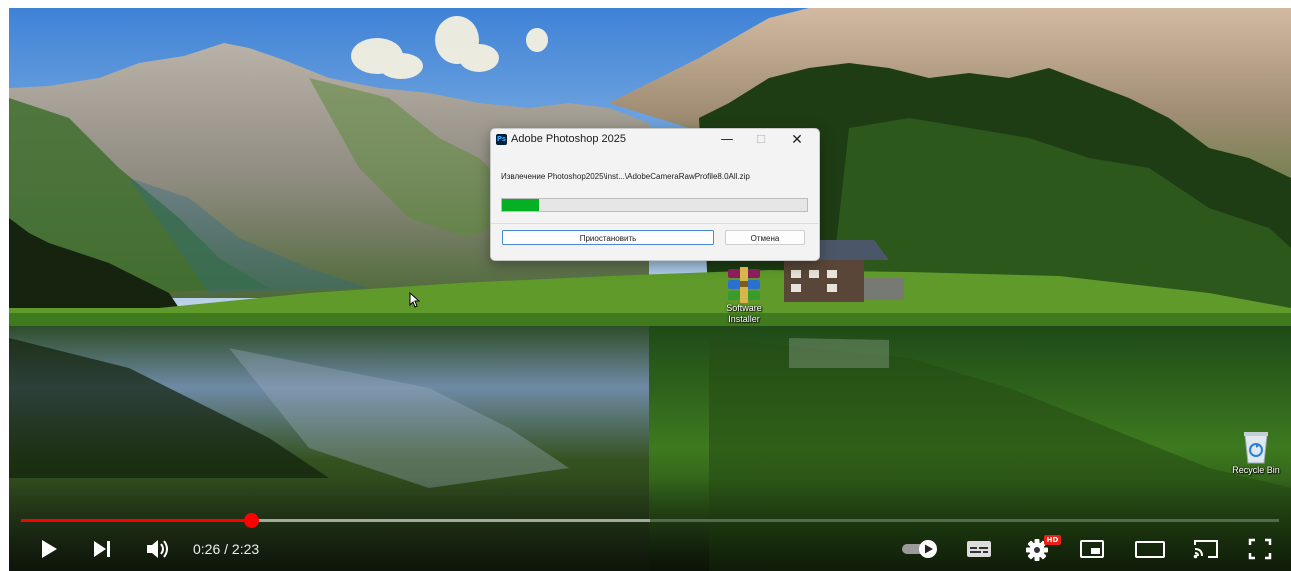 The height and width of the screenshot is (571, 1291). I want to click on cast-button, so click(1206, 549).